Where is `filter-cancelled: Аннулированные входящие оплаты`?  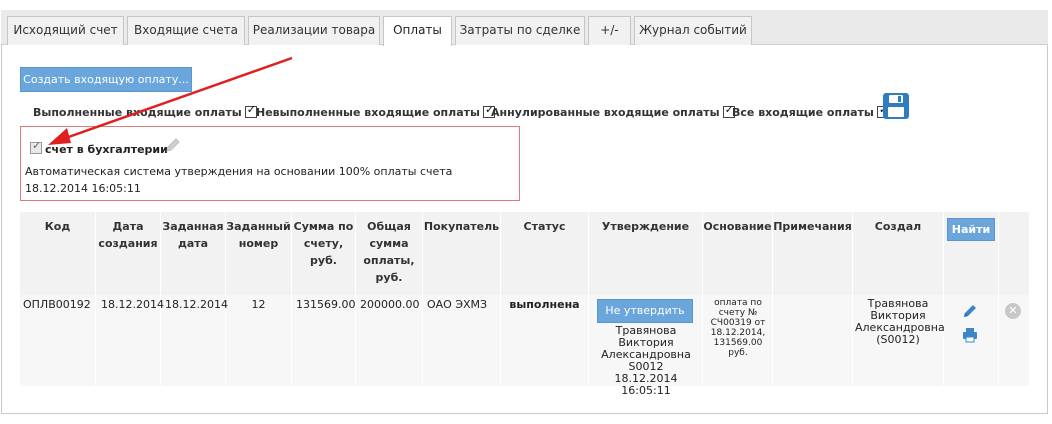 filter-cancelled: Аннулированные входящие оплаты is located at coordinates (613, 111).